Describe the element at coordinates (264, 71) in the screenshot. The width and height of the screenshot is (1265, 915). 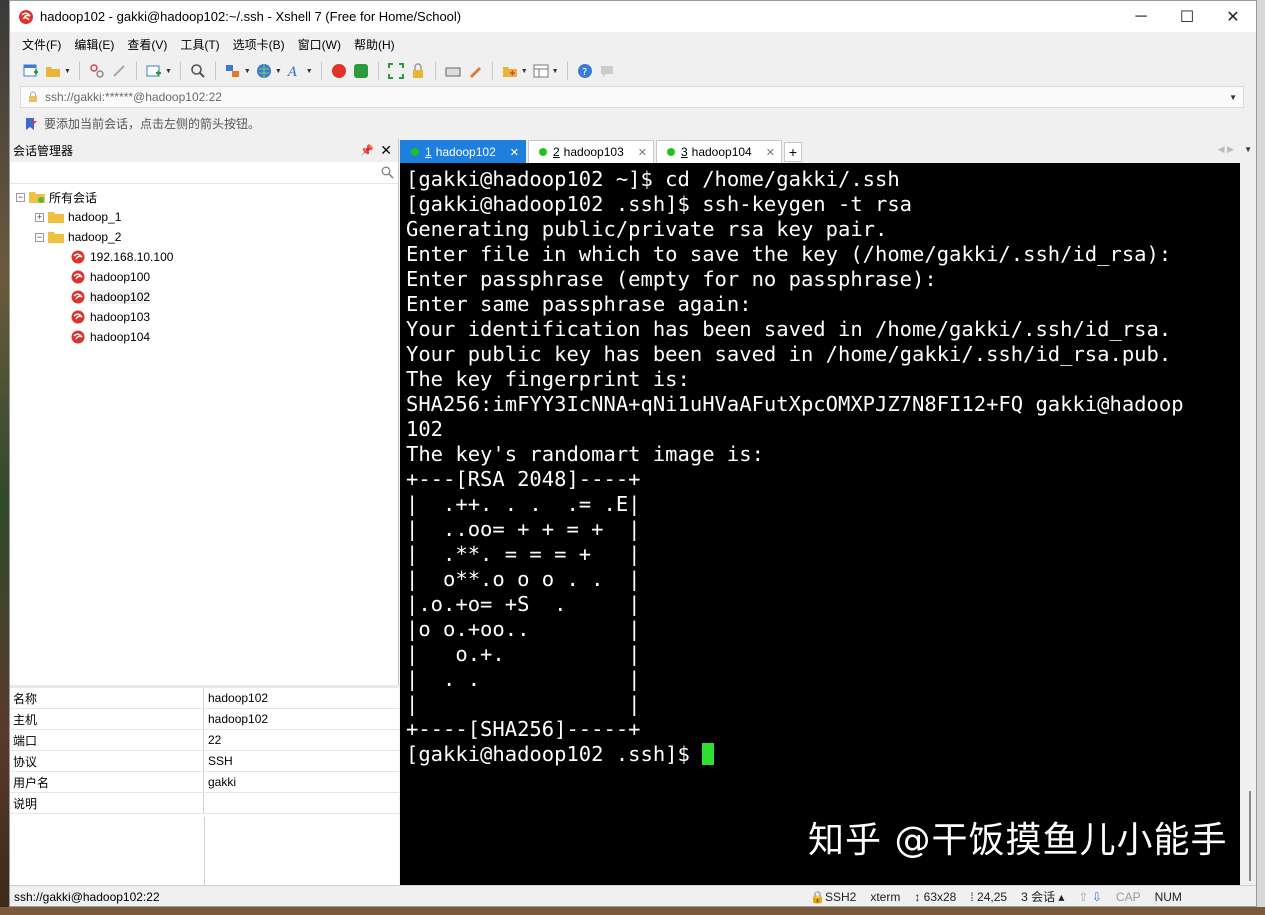
I see `globe-icon` at that location.